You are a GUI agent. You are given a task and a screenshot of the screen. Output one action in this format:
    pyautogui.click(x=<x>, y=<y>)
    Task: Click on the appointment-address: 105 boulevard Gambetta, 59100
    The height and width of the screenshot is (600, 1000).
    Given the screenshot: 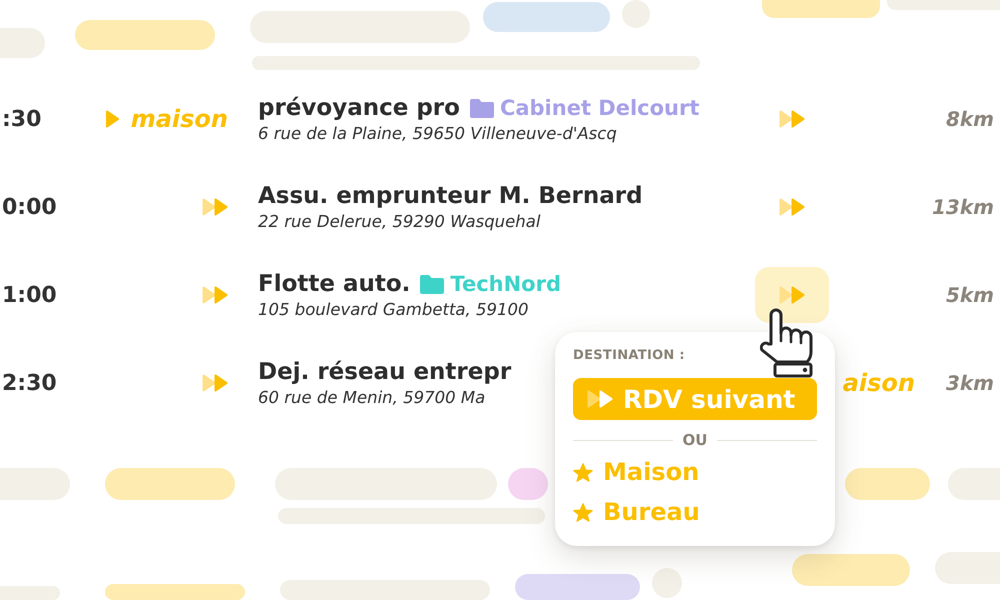 What is the action you would take?
    pyautogui.click(x=393, y=309)
    